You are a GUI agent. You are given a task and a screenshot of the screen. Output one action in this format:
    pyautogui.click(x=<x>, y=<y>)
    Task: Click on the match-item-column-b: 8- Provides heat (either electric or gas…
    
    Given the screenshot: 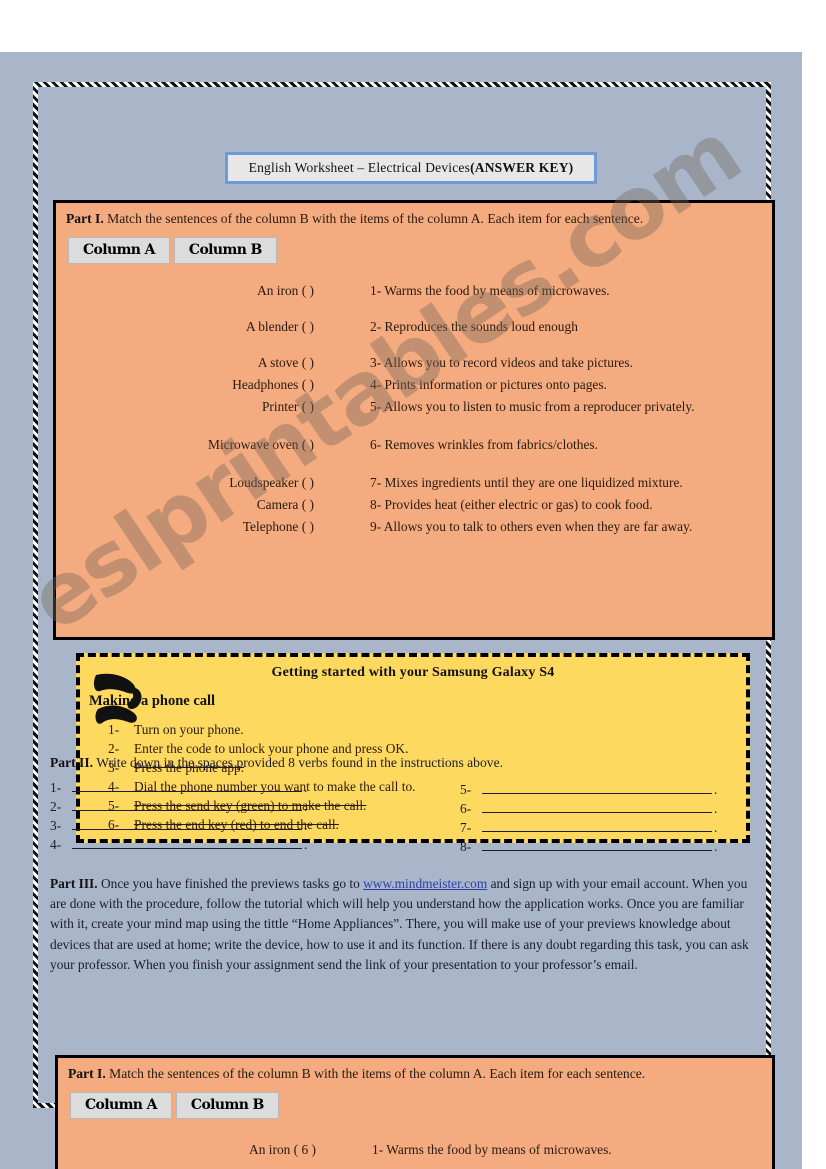 What is the action you would take?
    pyautogui.click(x=511, y=504)
    